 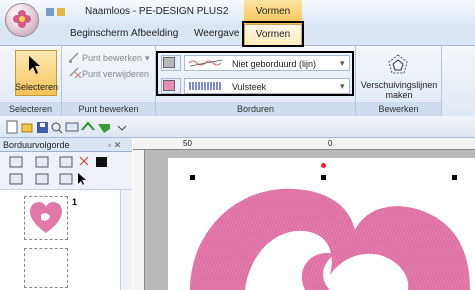 I want to click on flower-logo-icon, so click(x=22, y=19).